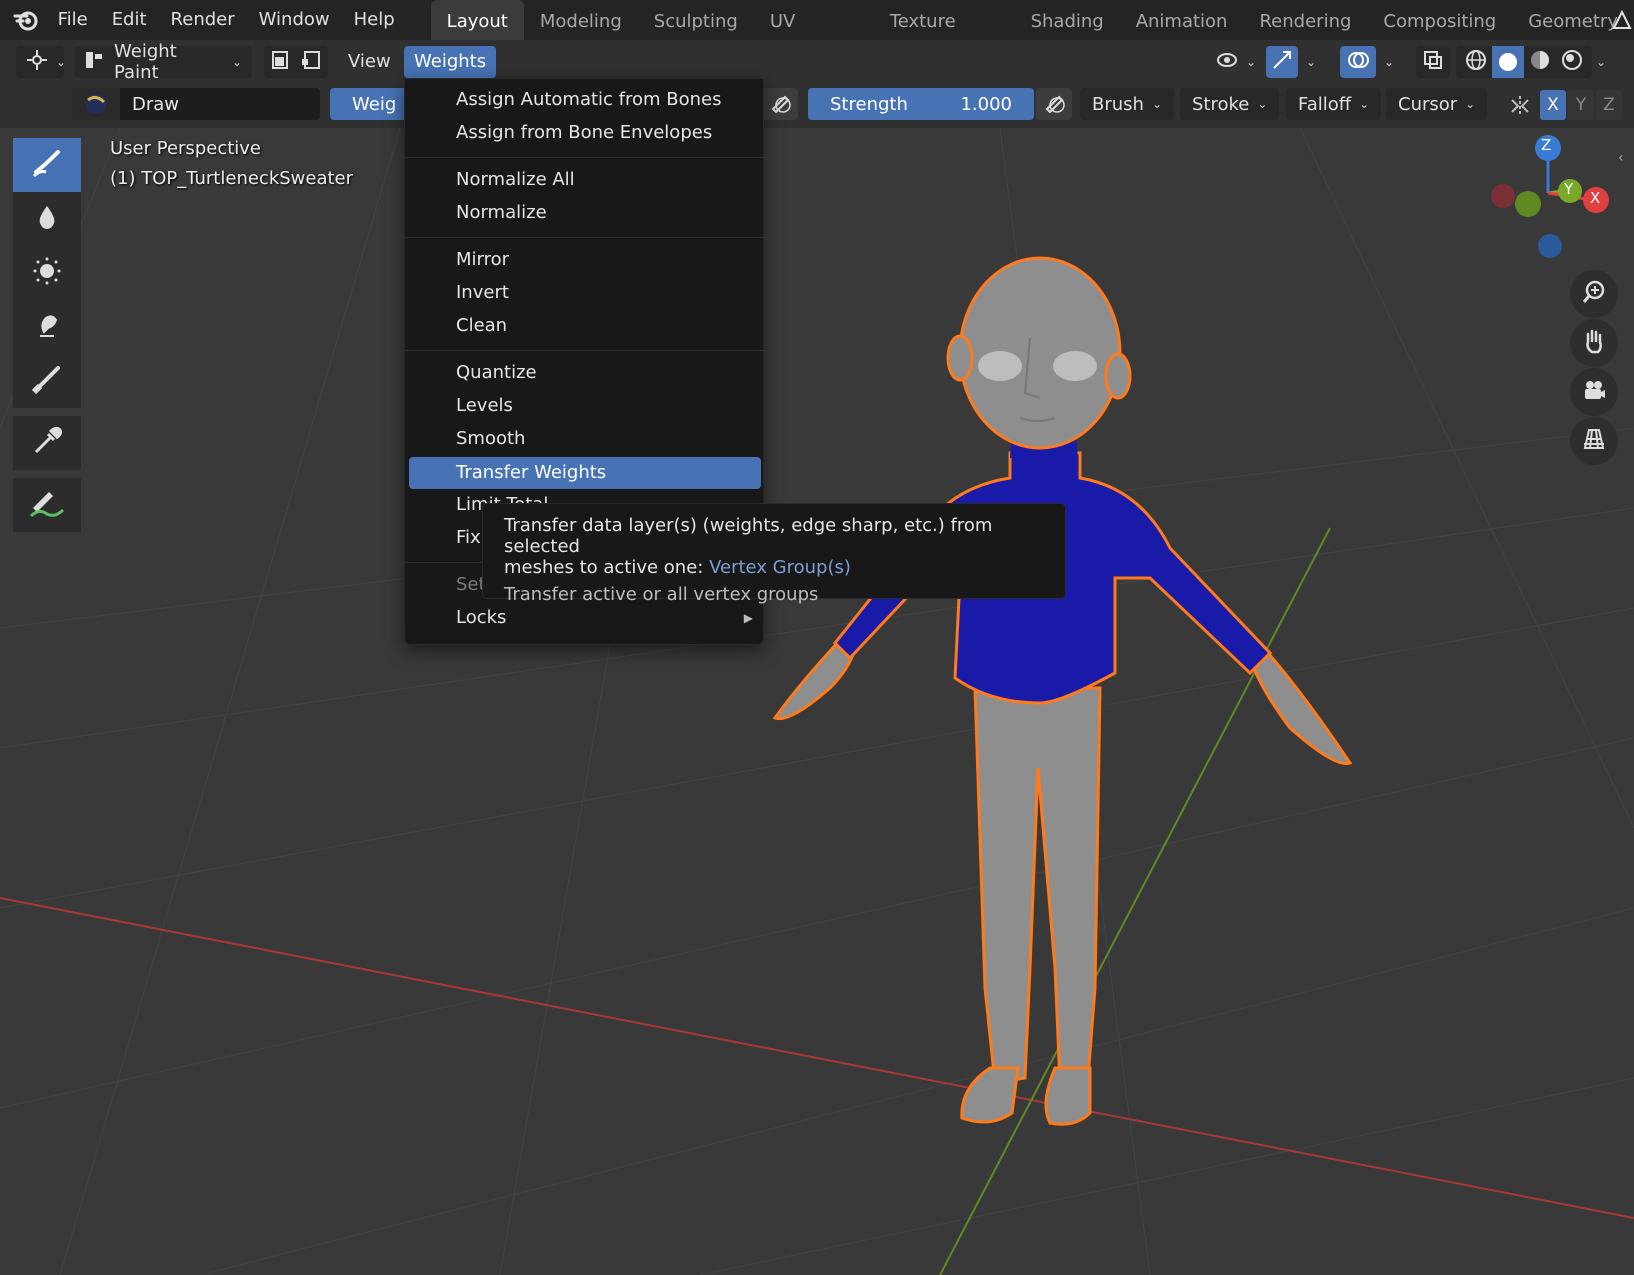 The height and width of the screenshot is (1275, 1634). Describe the element at coordinates (185, 148) in the screenshot. I see `perspective-label: User Perspective` at that location.